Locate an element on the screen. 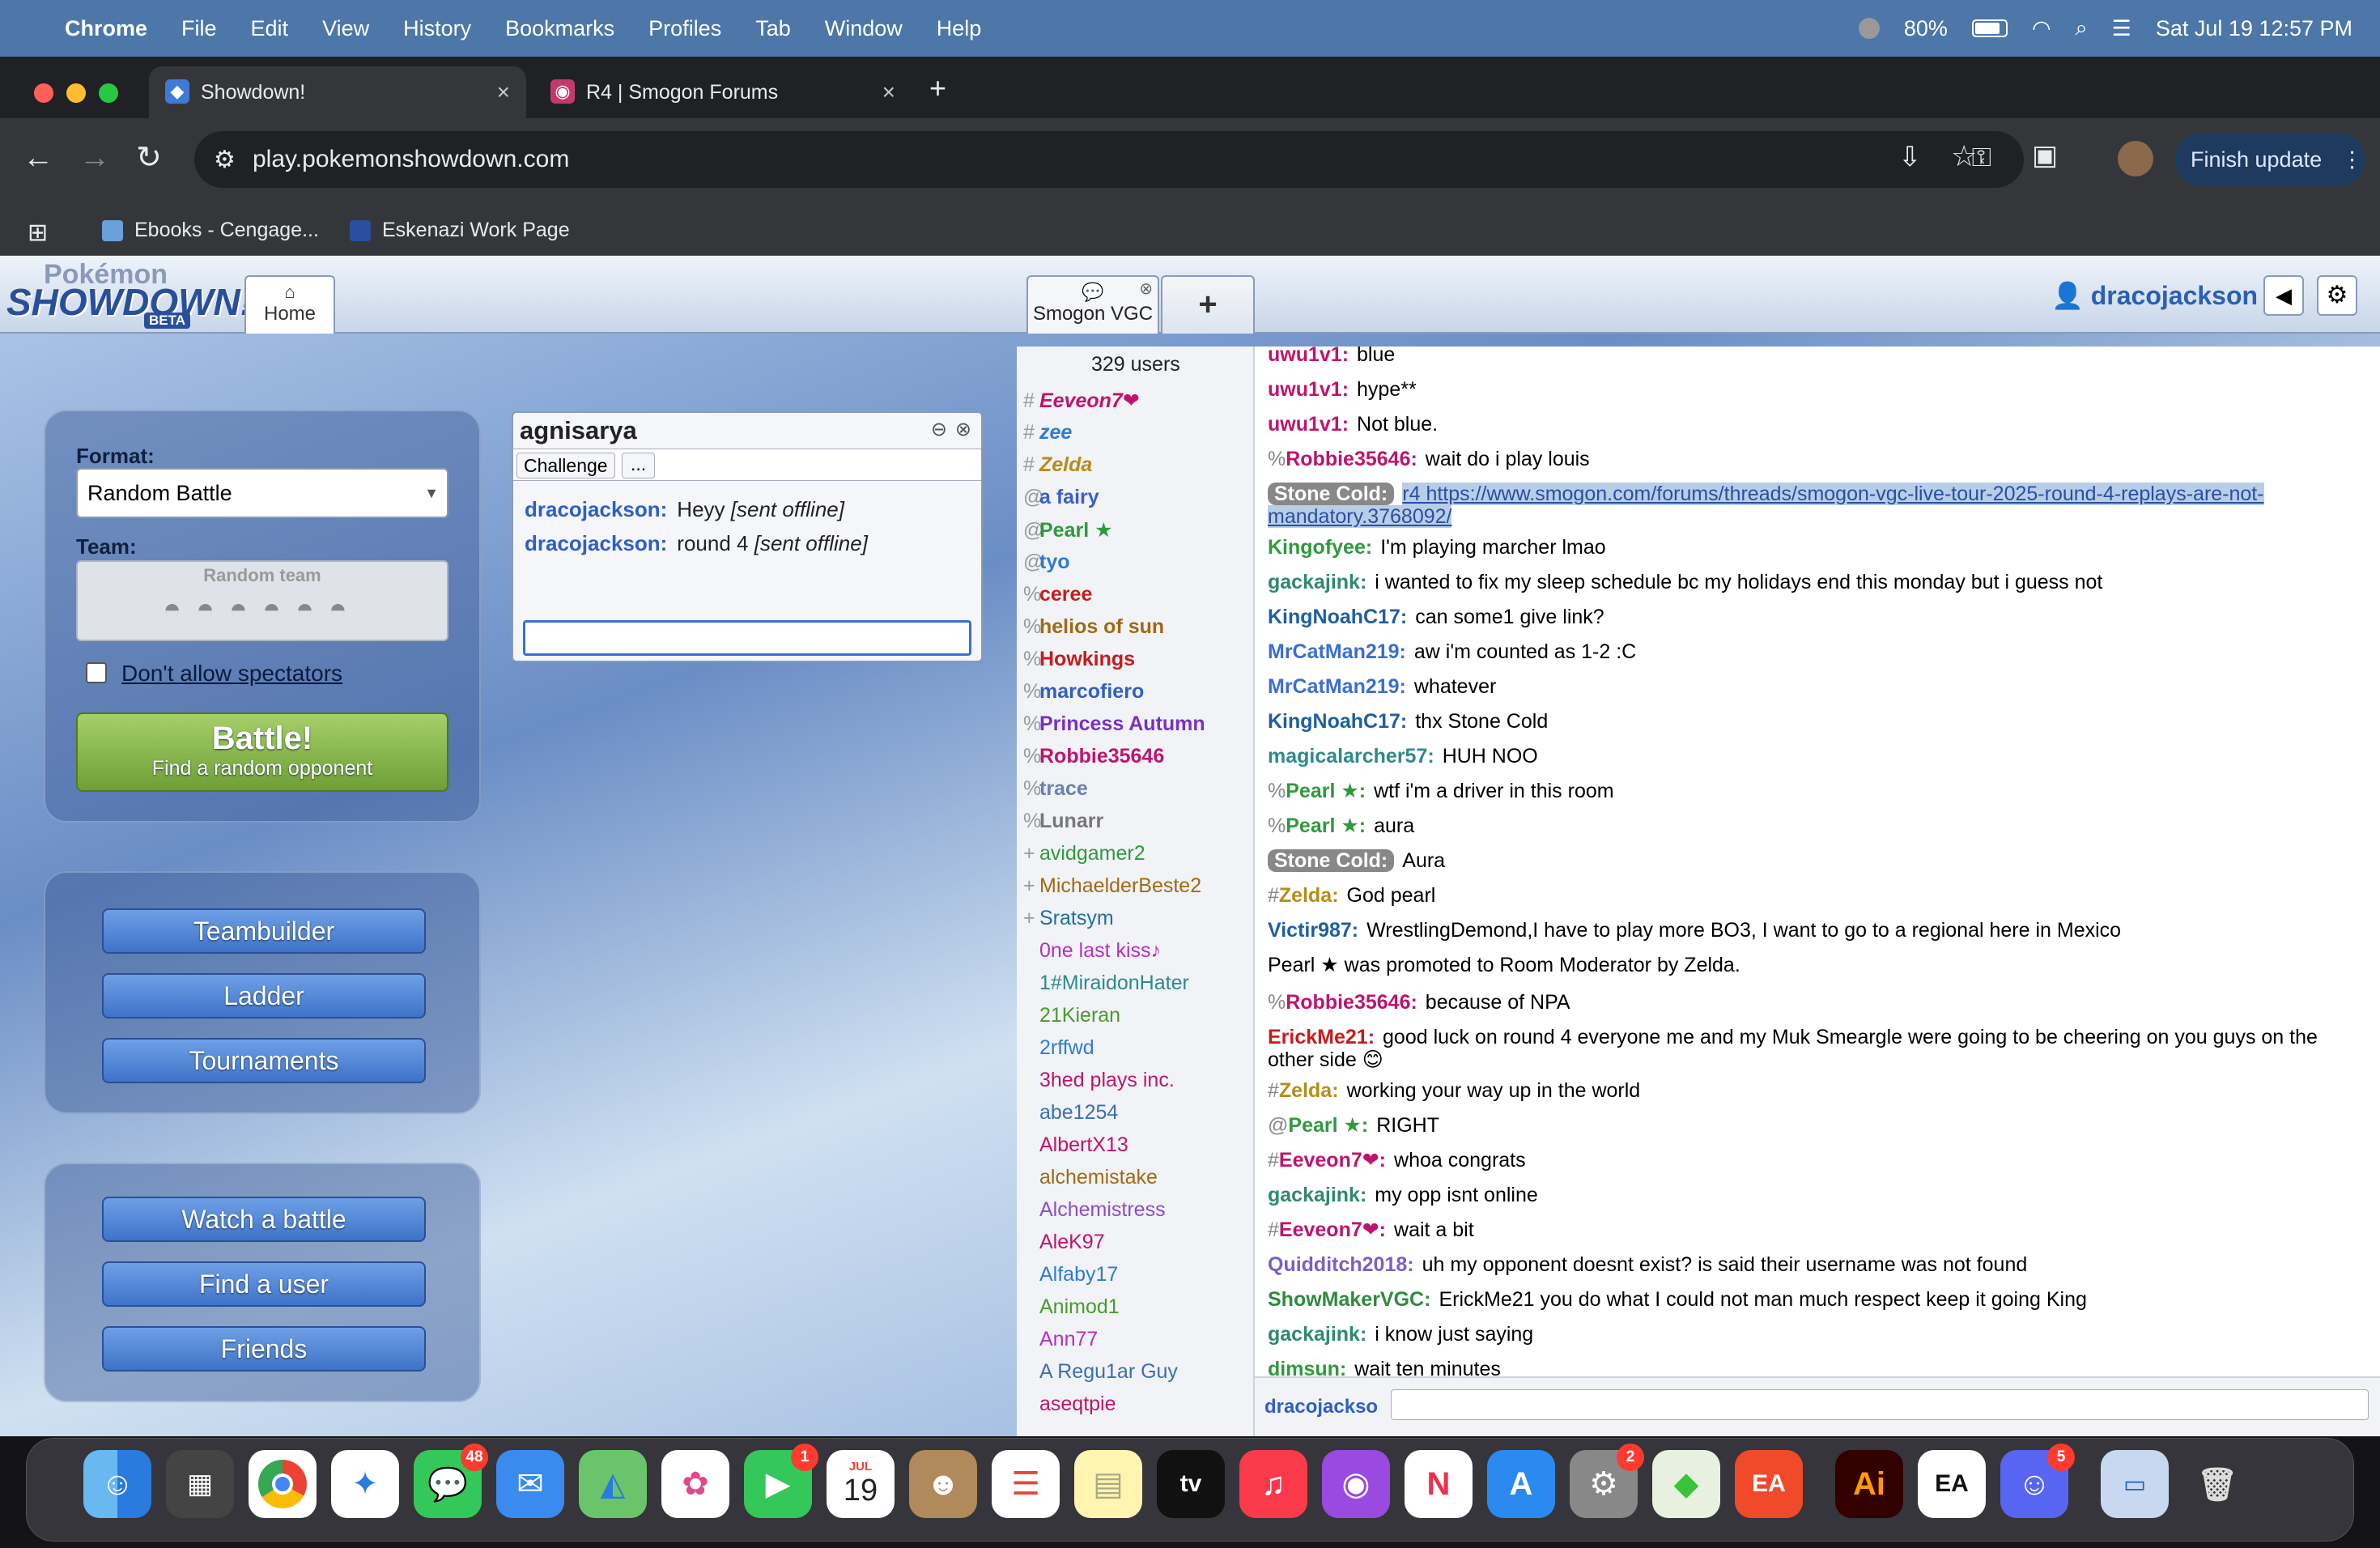 The width and height of the screenshot is (2380, 1548). userlist-item: 3hed plays inc. is located at coordinates (1099, 1081).